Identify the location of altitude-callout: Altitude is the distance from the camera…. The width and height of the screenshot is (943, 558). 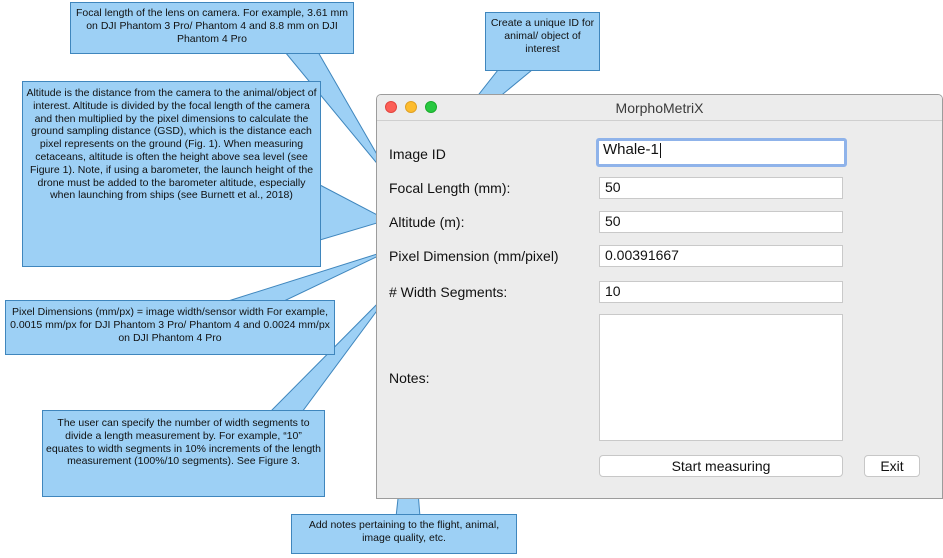
(171, 174).